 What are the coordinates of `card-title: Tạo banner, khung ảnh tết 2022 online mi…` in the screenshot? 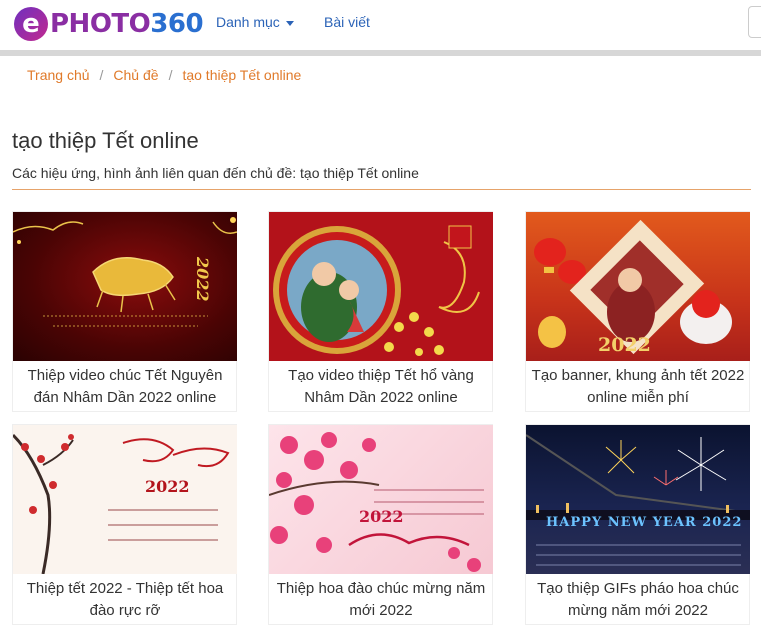 It's located at (638, 387).